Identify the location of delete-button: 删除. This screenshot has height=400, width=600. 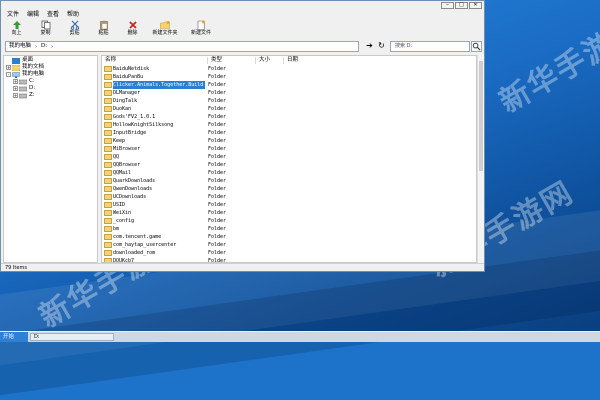
(132, 29).